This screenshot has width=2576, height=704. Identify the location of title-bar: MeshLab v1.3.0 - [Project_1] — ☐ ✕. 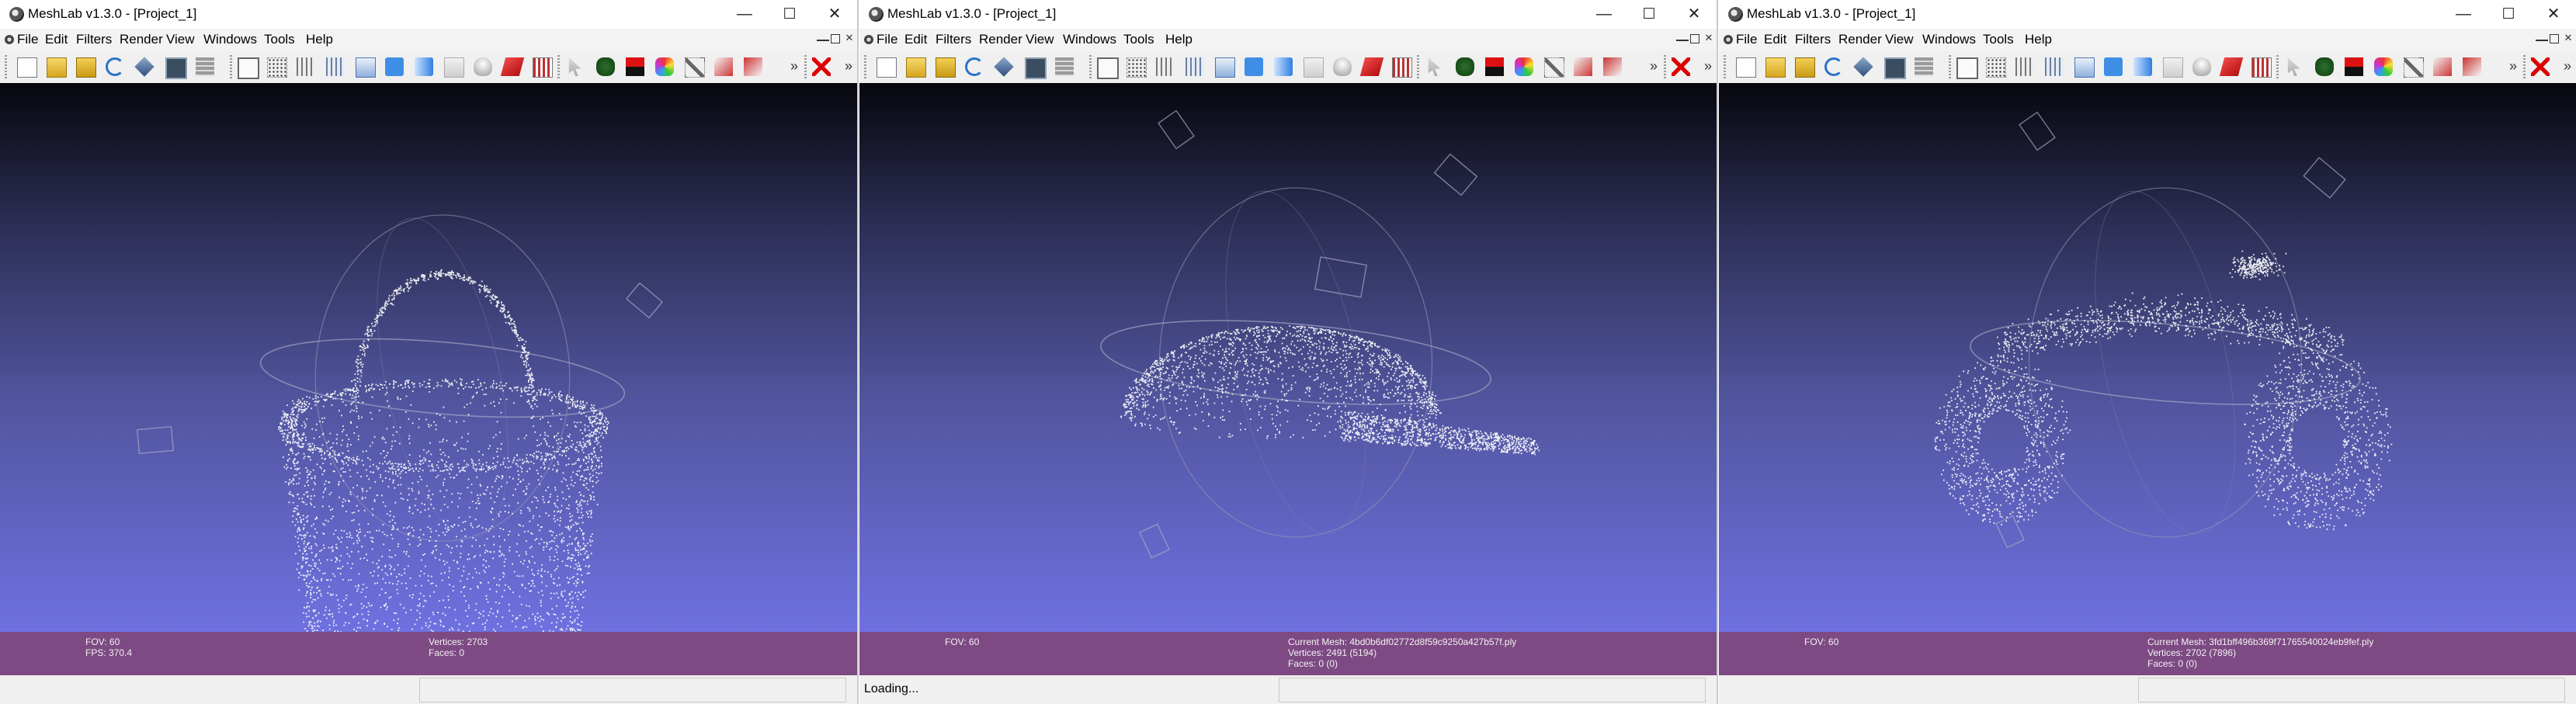
(2147, 14).